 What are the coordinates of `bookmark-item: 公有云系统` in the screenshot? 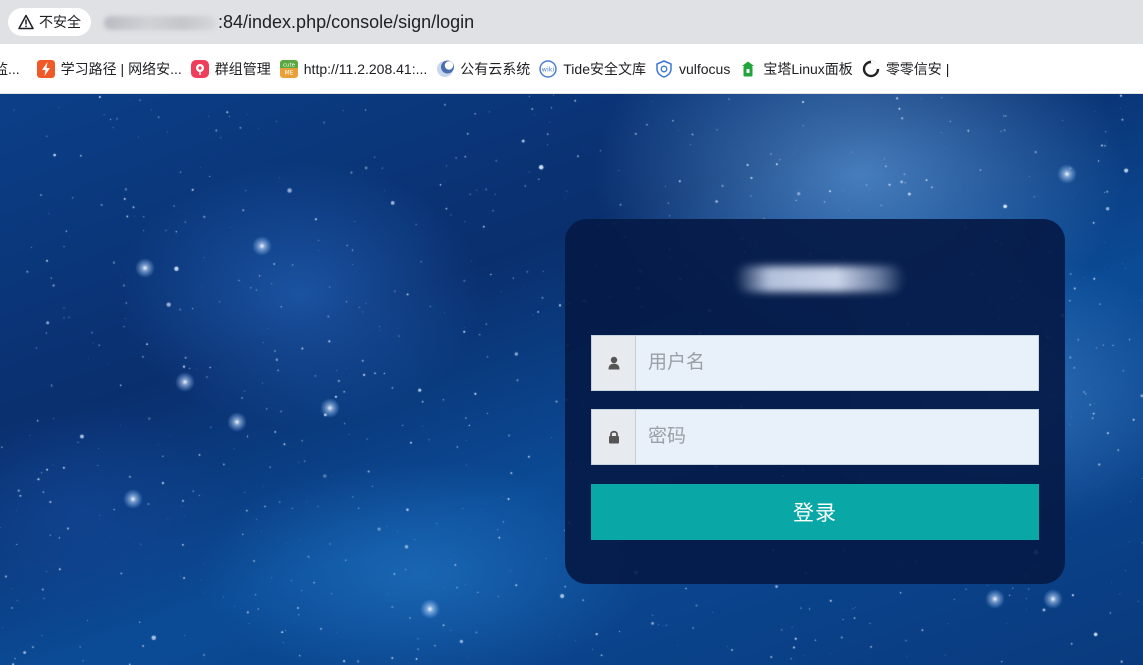 It's located at (487, 69).